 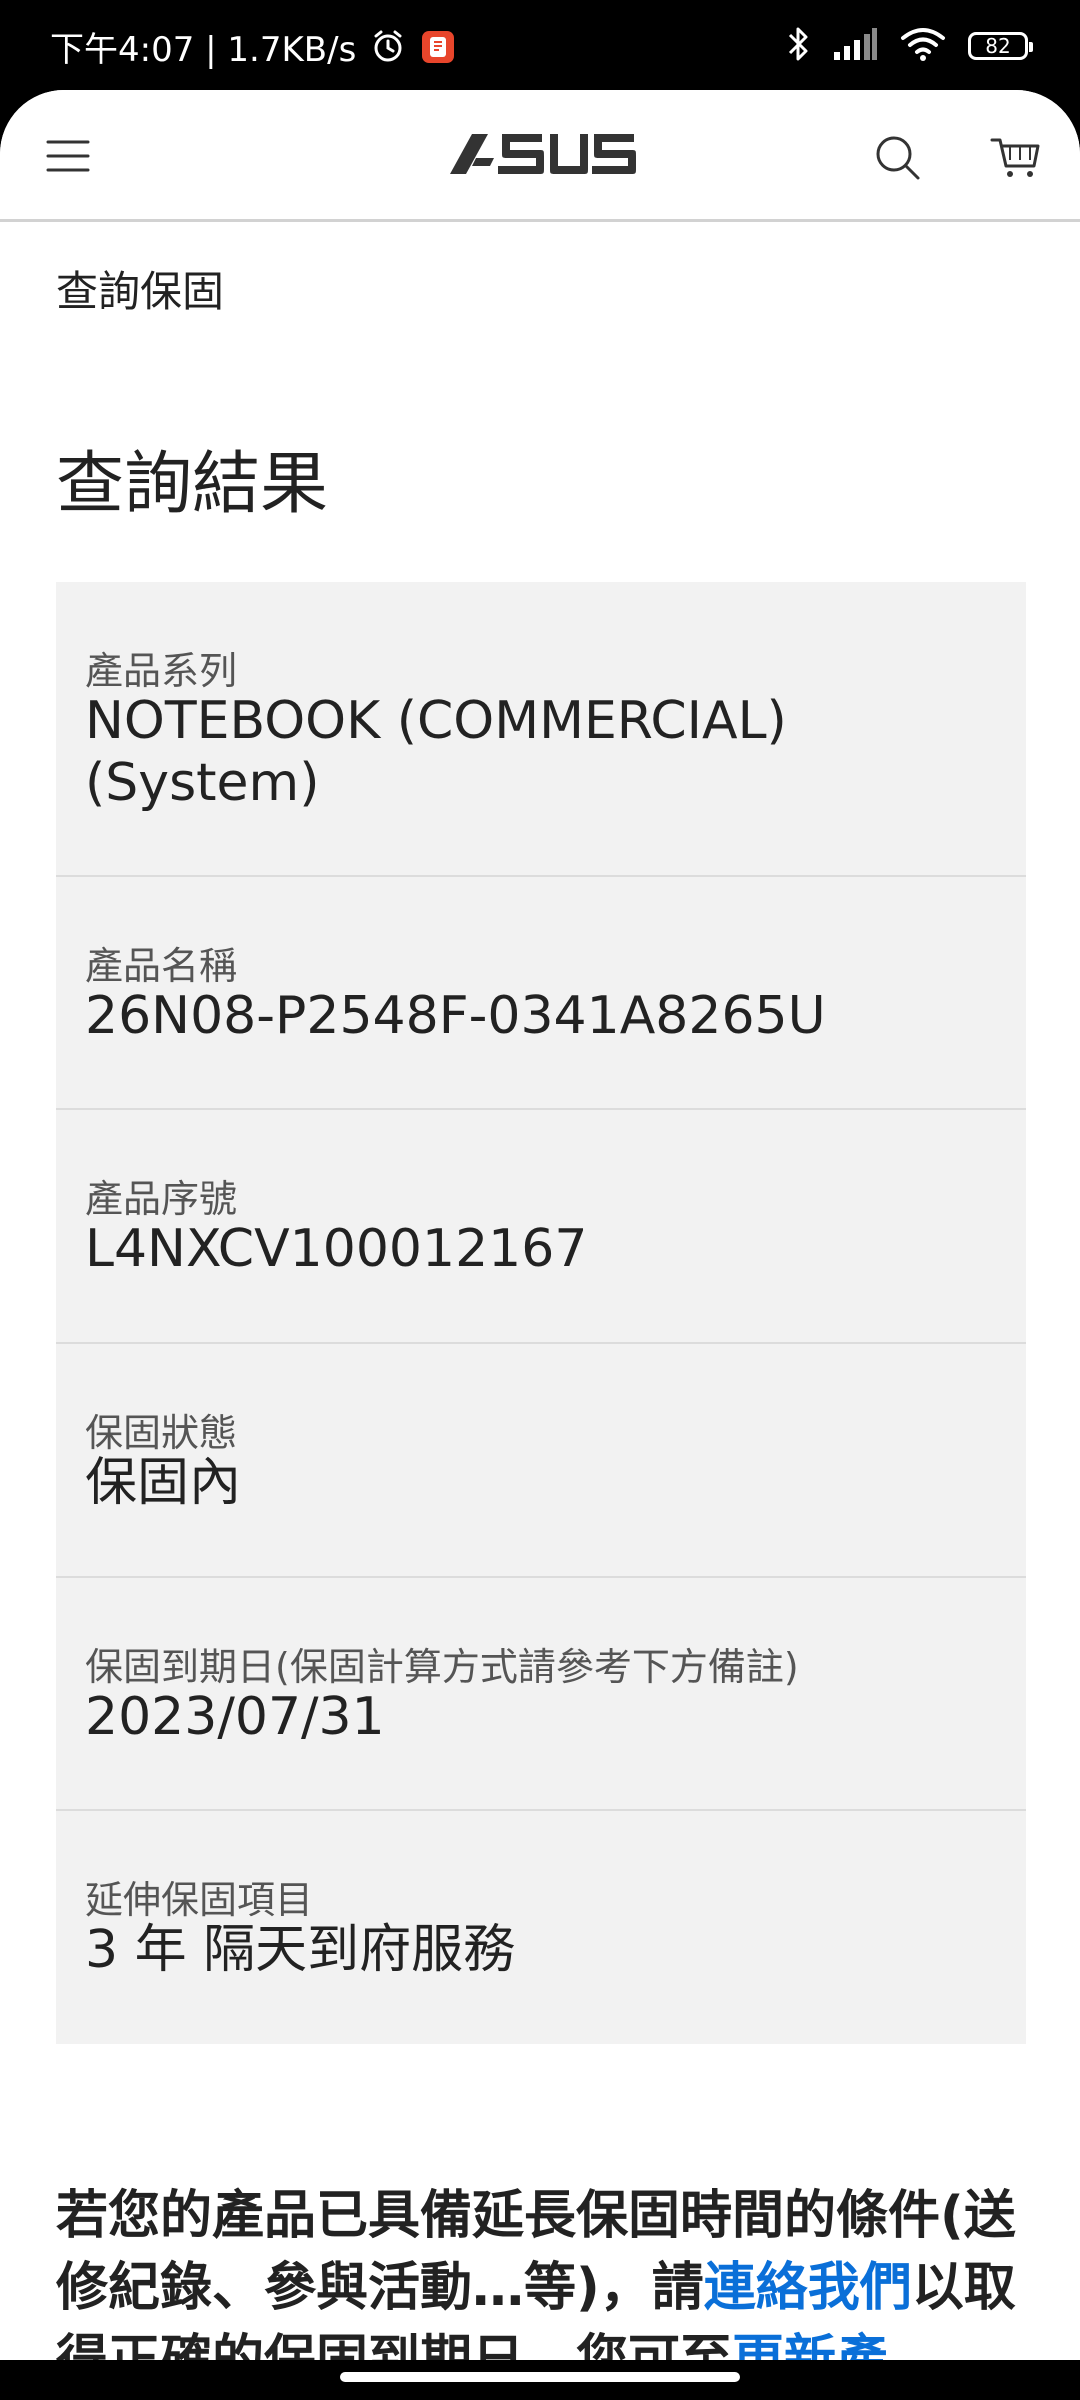 What do you see at coordinates (161, 671) in the screenshot?
I see `row-label: 產品系列` at bounding box center [161, 671].